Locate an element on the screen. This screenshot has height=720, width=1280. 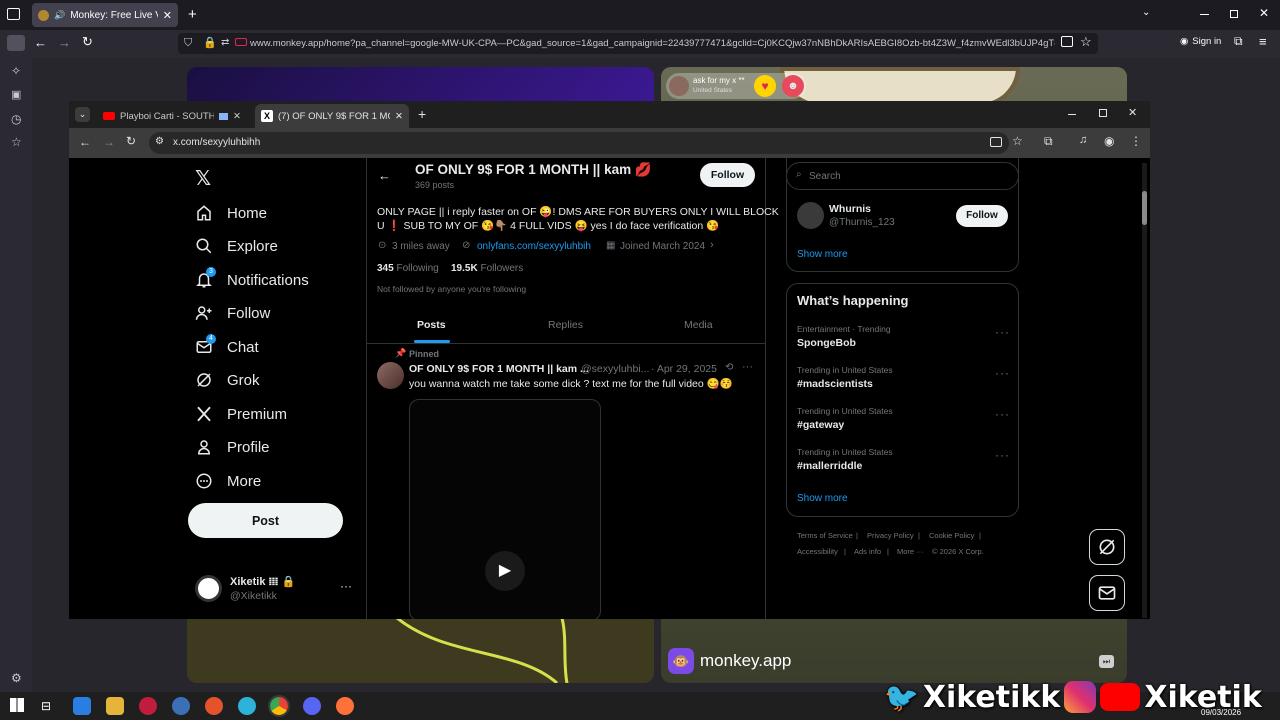
install-app-icon is located at coordinates (996, 142).